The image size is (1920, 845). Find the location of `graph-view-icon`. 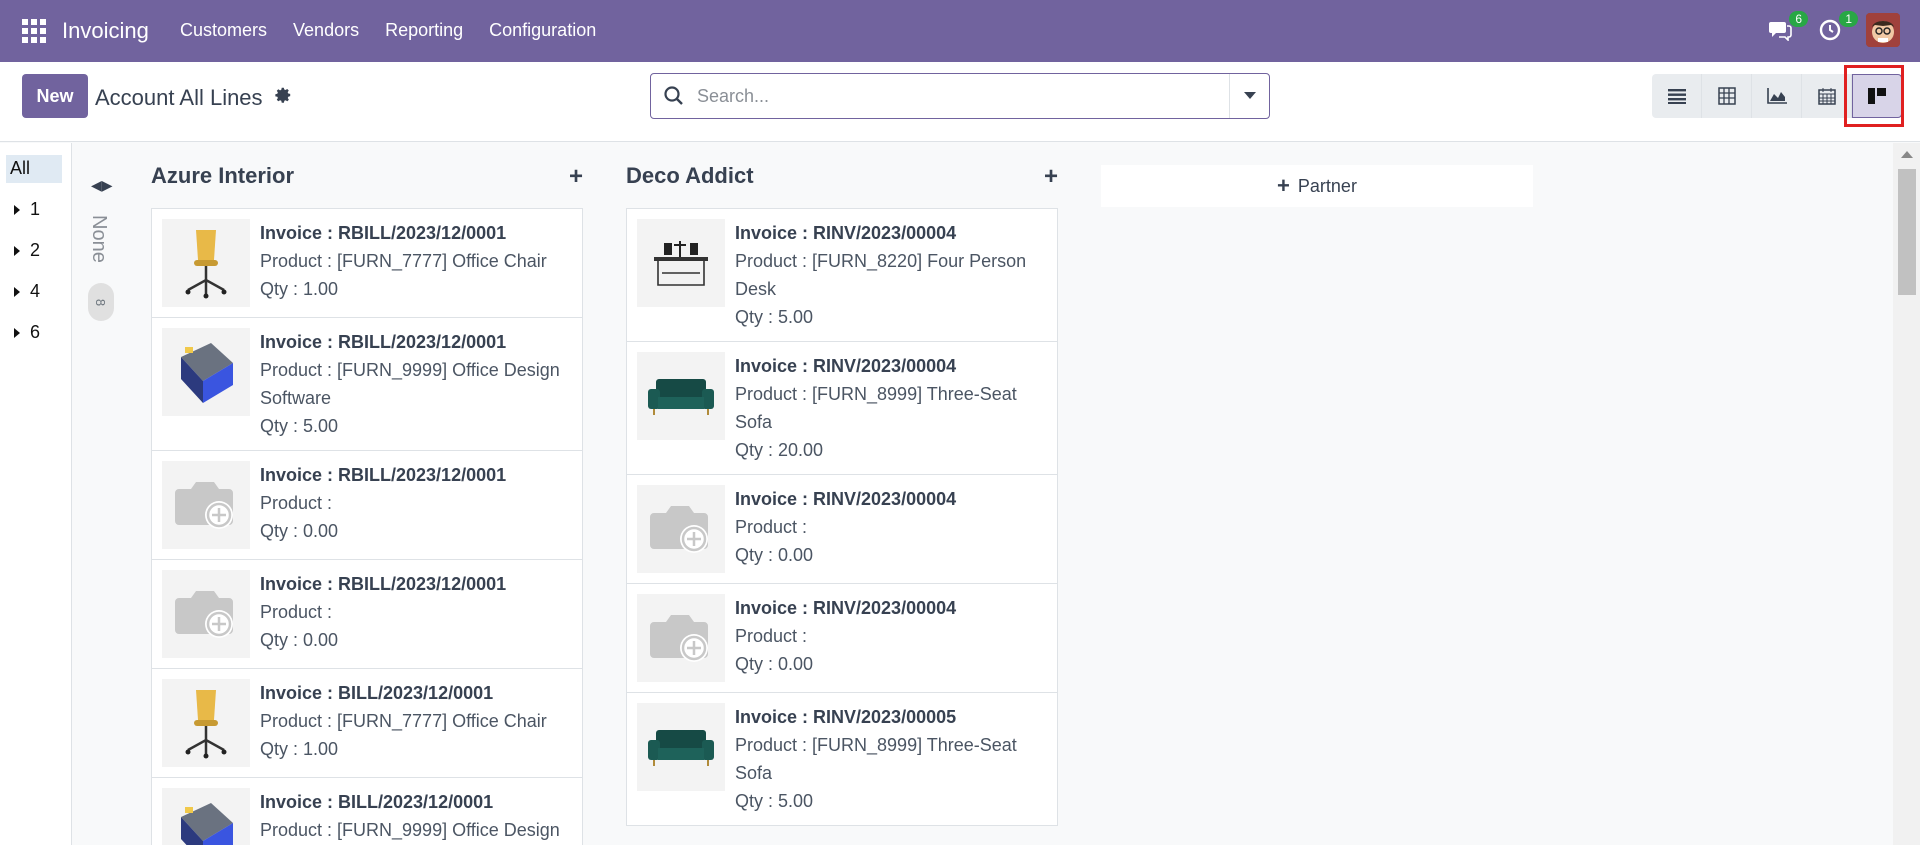

graph-view-icon is located at coordinates (1776, 96).